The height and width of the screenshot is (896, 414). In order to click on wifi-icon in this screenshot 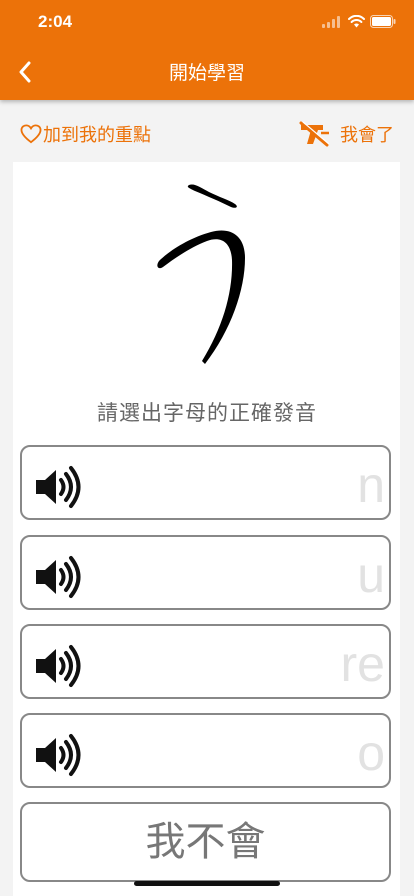, I will do `click(356, 21)`.